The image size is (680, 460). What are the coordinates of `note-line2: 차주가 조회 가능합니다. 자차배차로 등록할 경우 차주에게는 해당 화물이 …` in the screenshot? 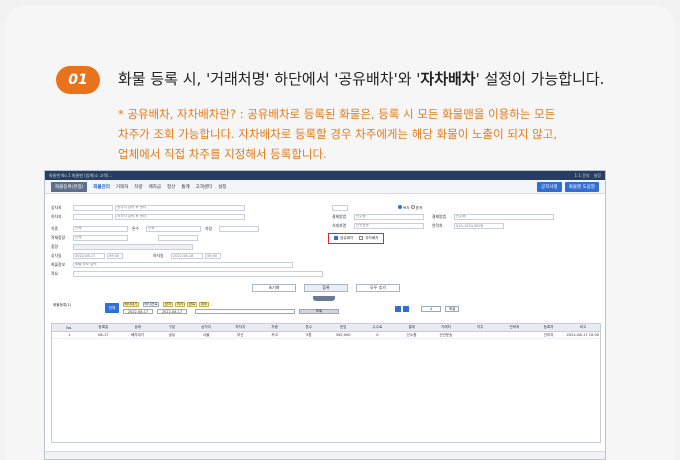 It's located at (337, 134).